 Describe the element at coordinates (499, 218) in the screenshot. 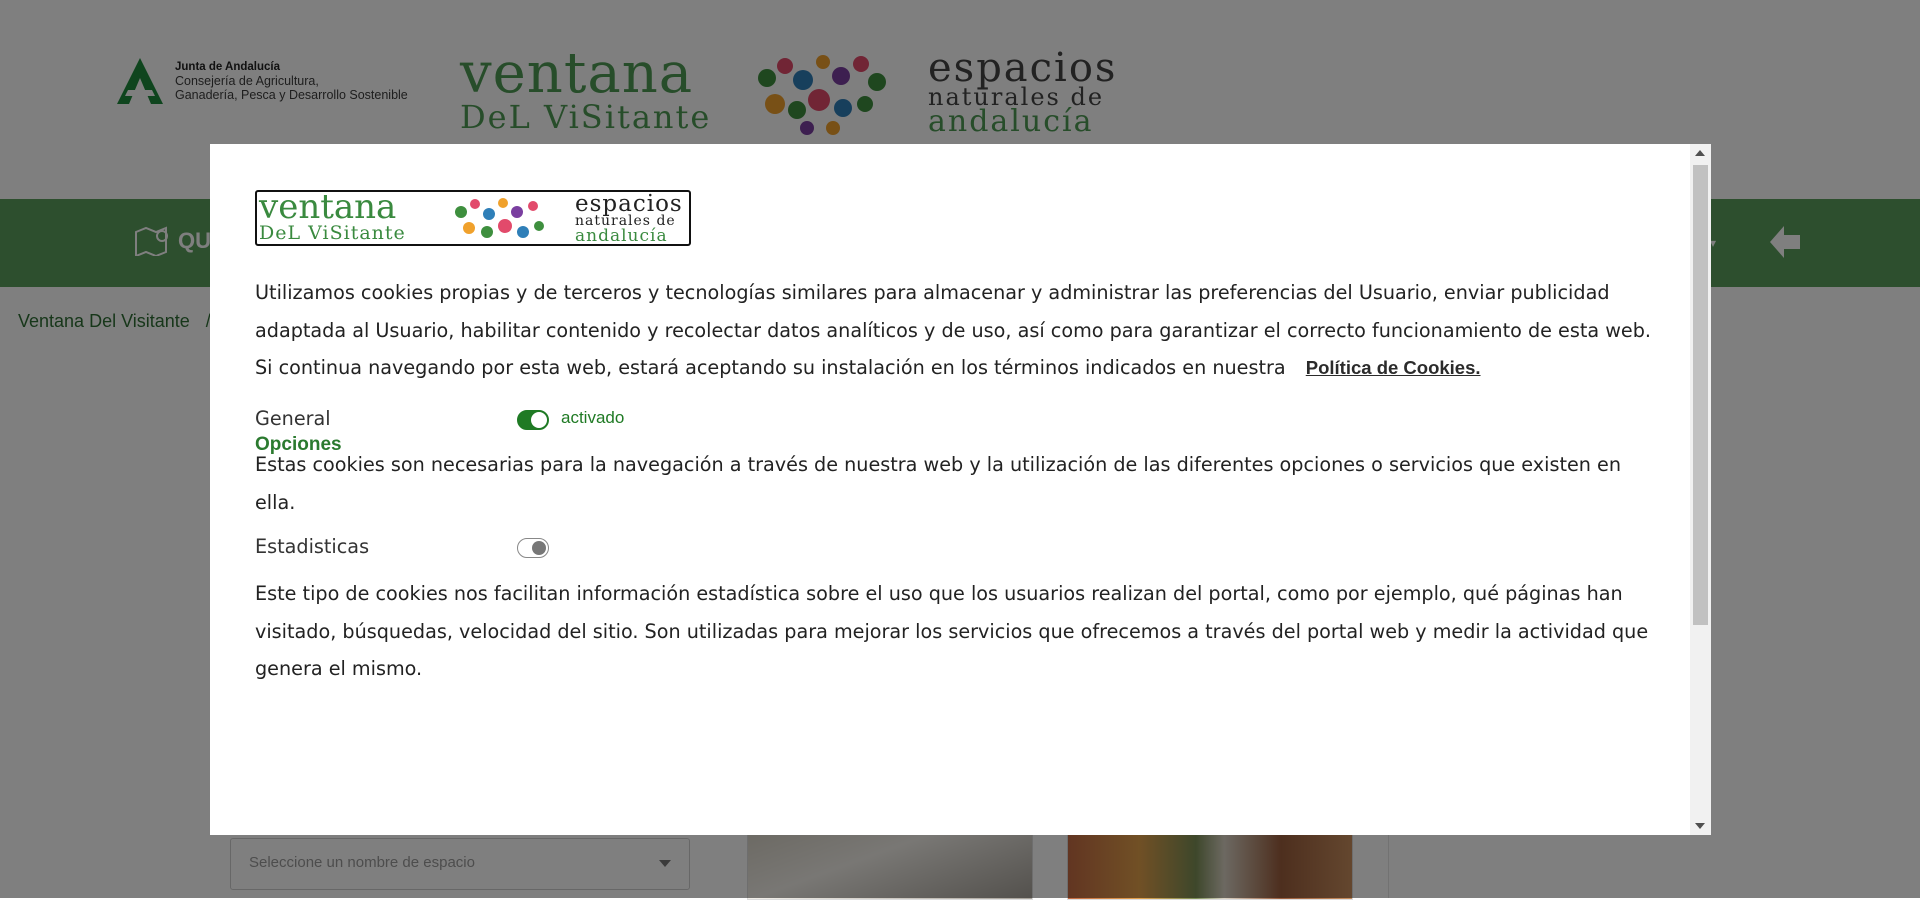

I see `biodiversity-illustration-icon` at that location.